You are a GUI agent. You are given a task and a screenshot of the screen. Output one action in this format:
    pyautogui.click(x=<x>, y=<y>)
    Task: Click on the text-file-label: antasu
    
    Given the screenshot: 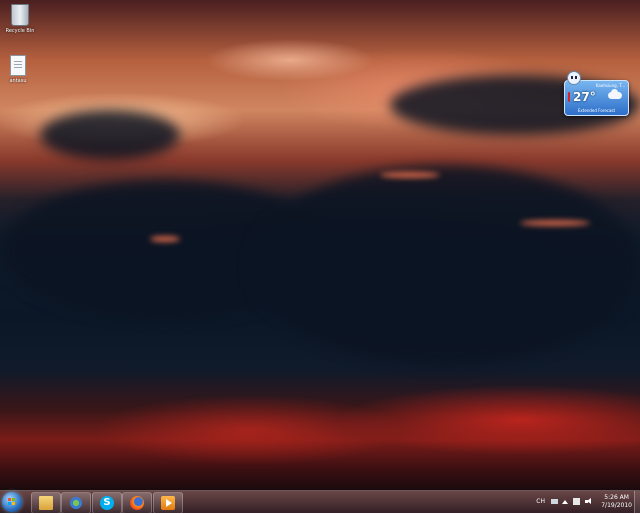 What is the action you would take?
    pyautogui.click(x=18, y=81)
    